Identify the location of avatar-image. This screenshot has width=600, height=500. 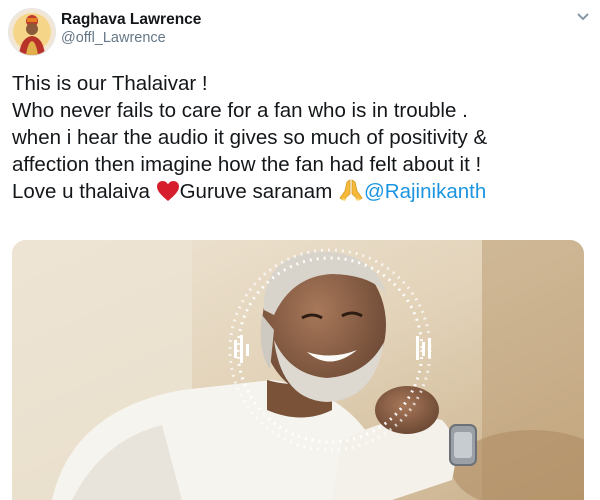
(32, 32).